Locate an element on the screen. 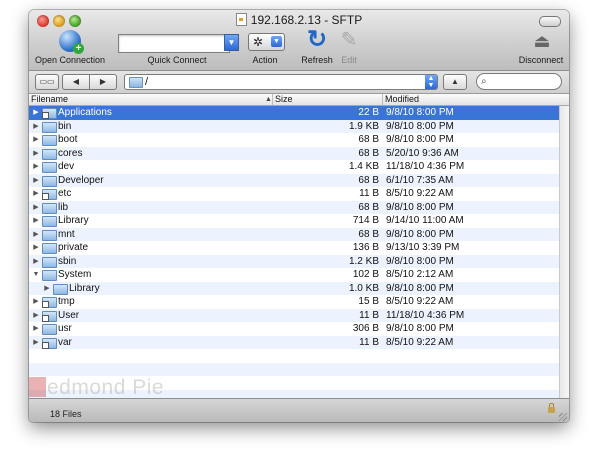 This screenshot has height=450, width=590. file-size: 68 B is located at coordinates (368, 139).